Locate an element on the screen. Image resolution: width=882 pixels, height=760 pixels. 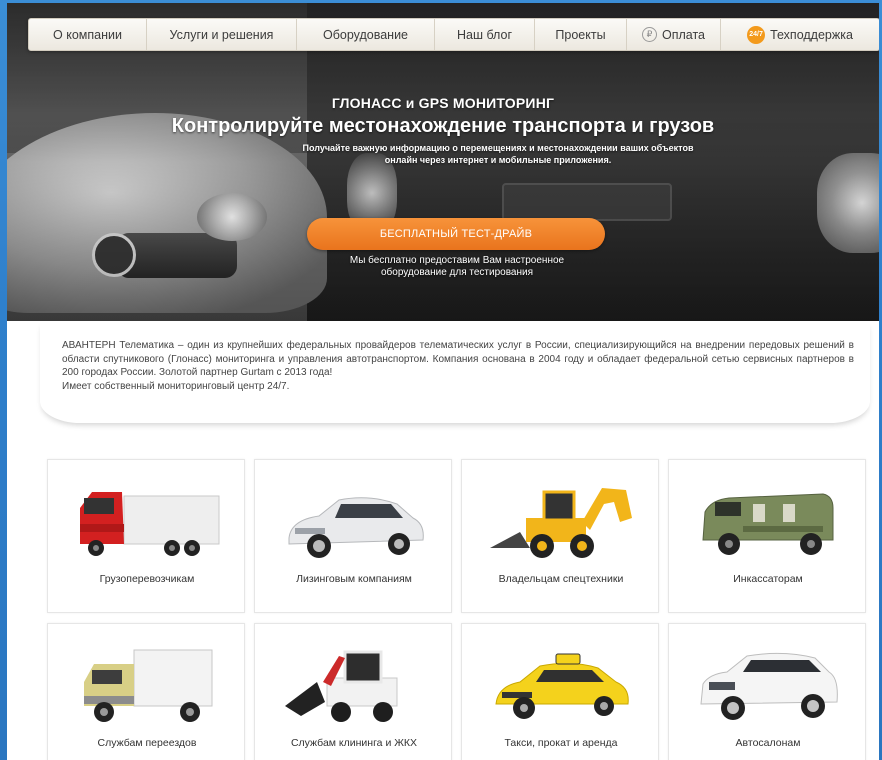
nav-item-projects: Проекты is located at coordinates (581, 34).